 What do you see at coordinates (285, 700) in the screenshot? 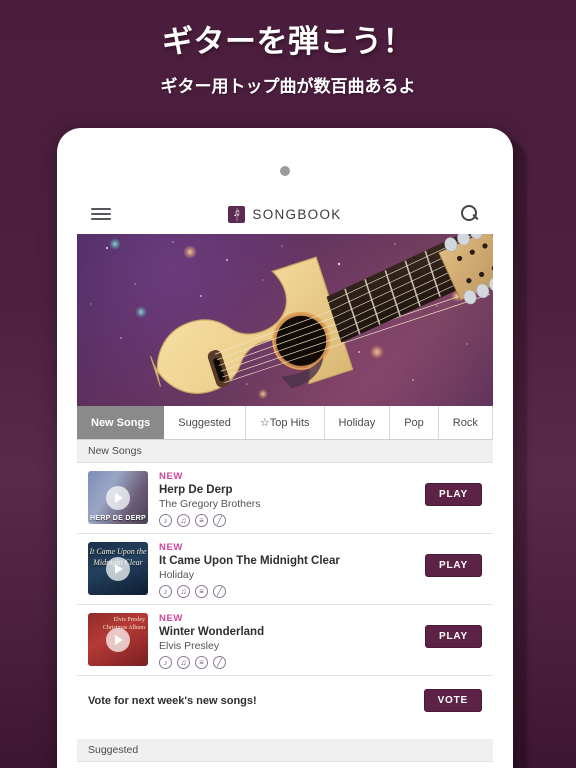
I see `vote-banner: Vote for next week's new songs! VOTE` at bounding box center [285, 700].